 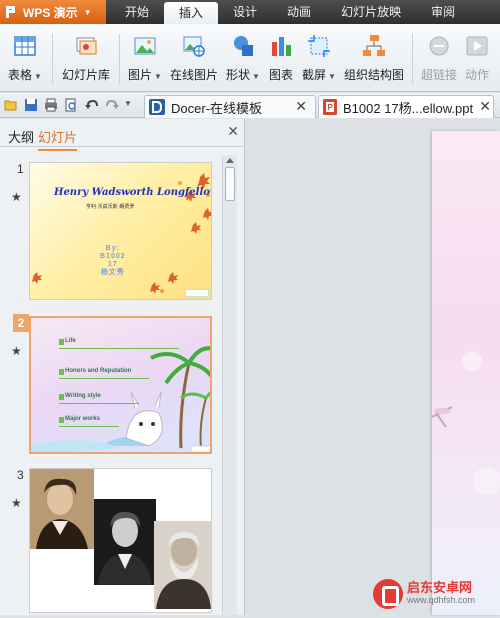 I want to click on wps-logo-icon, so click(x=11, y=12).